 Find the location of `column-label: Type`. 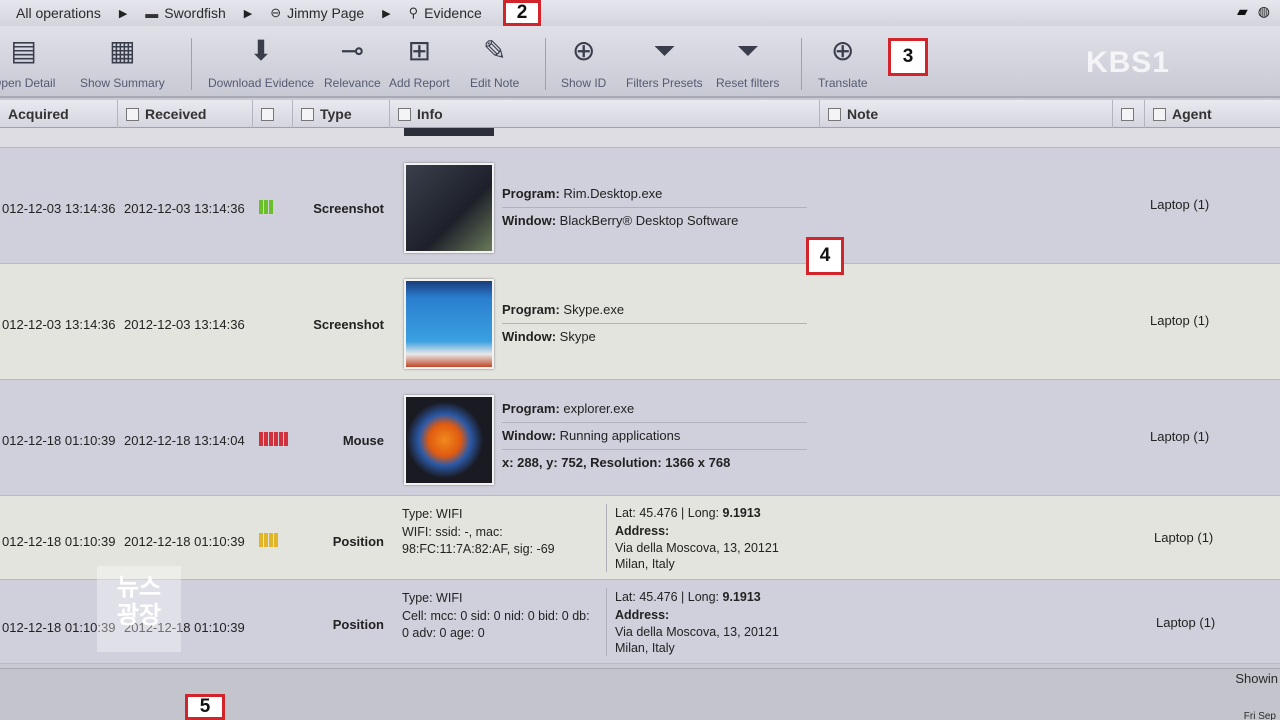

column-label: Type is located at coordinates (336, 114).